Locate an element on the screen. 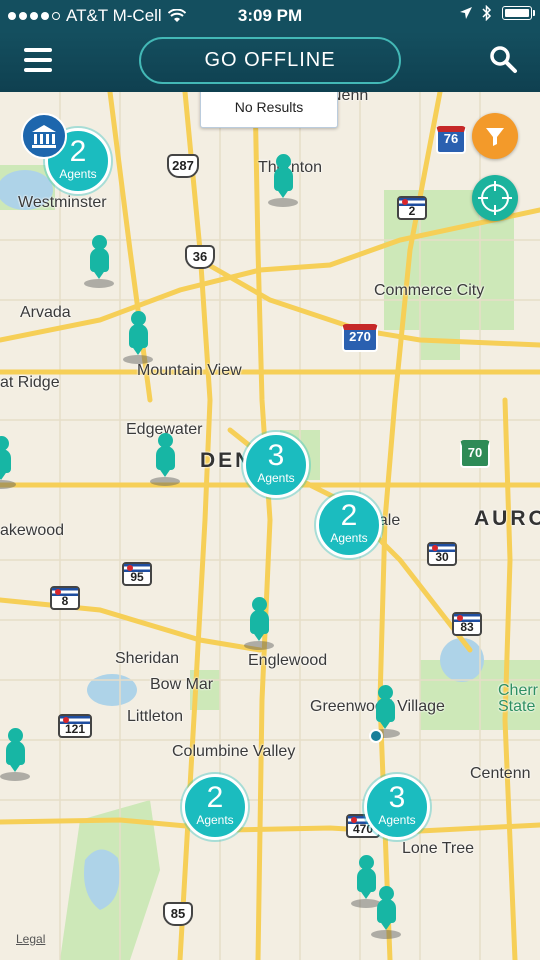 This screenshot has height=960, width=540. map-label-centennial: Centenn is located at coordinates (500, 773).